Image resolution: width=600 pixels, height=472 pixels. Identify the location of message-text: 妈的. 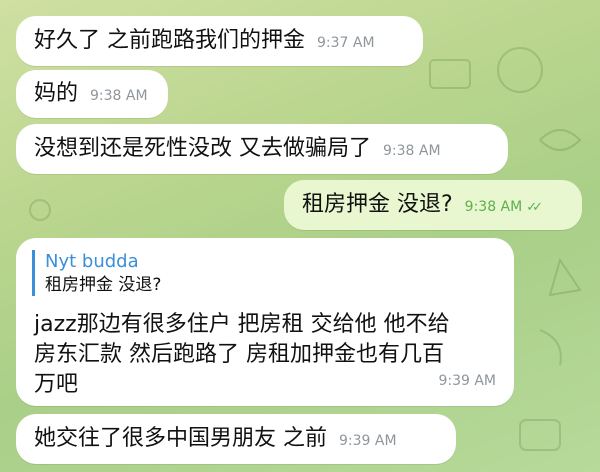
(56, 93).